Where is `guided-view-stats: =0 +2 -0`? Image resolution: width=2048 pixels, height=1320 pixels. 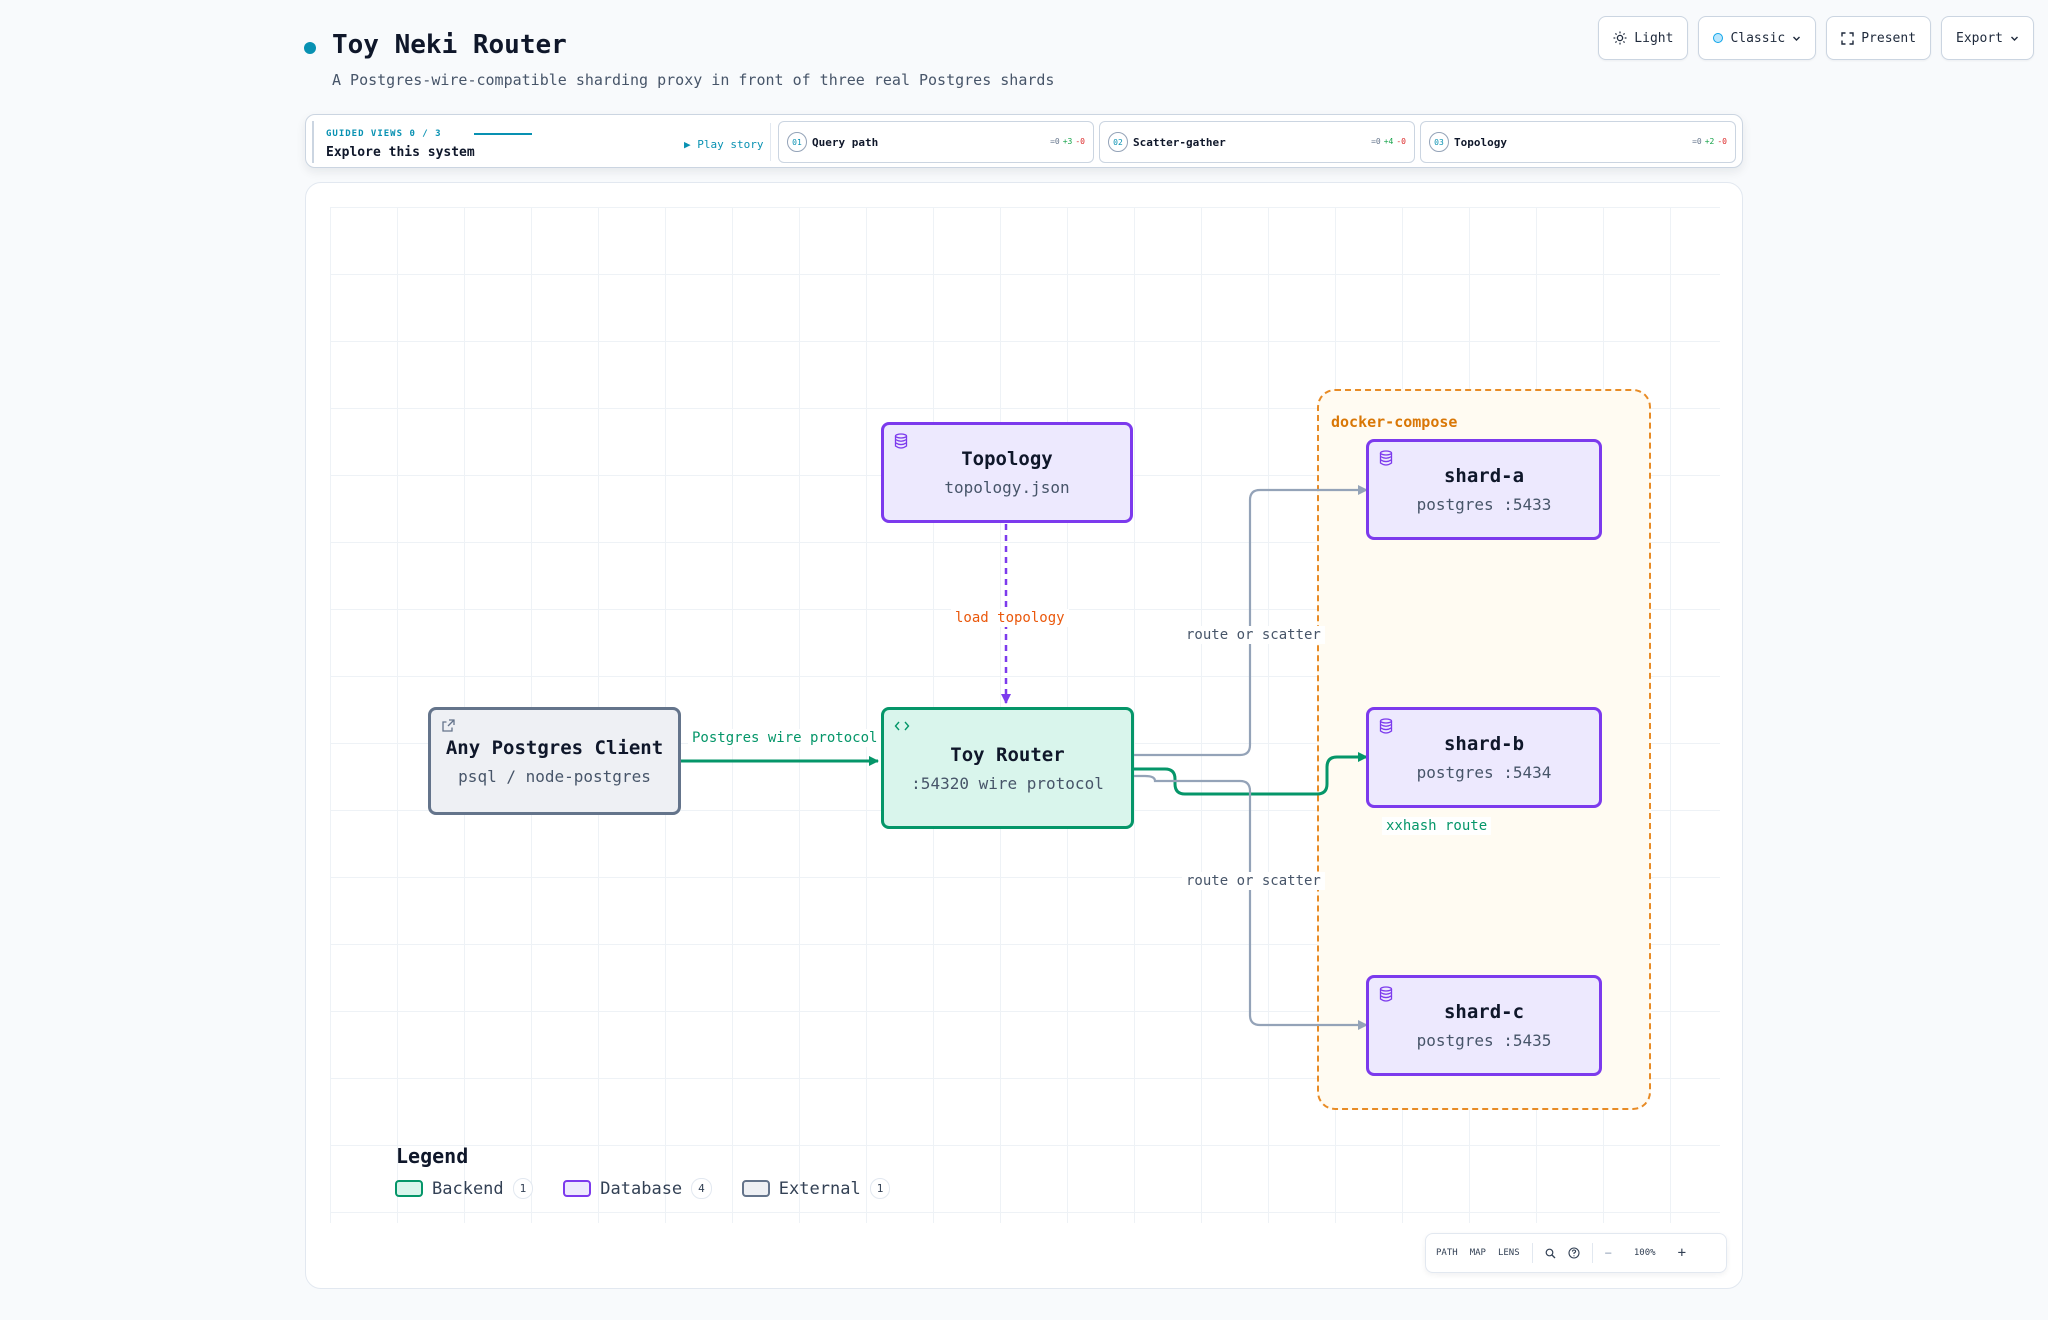
guided-view-stats: =0 +2 -0 is located at coordinates (1709, 141).